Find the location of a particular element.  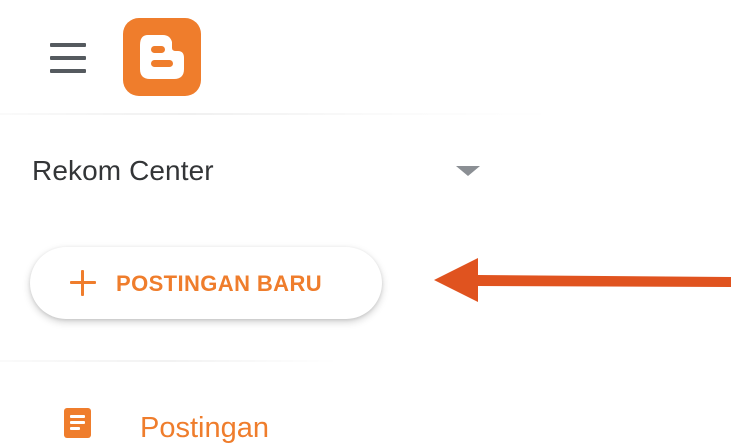

pointer-arrow-icon is located at coordinates (582, 280).